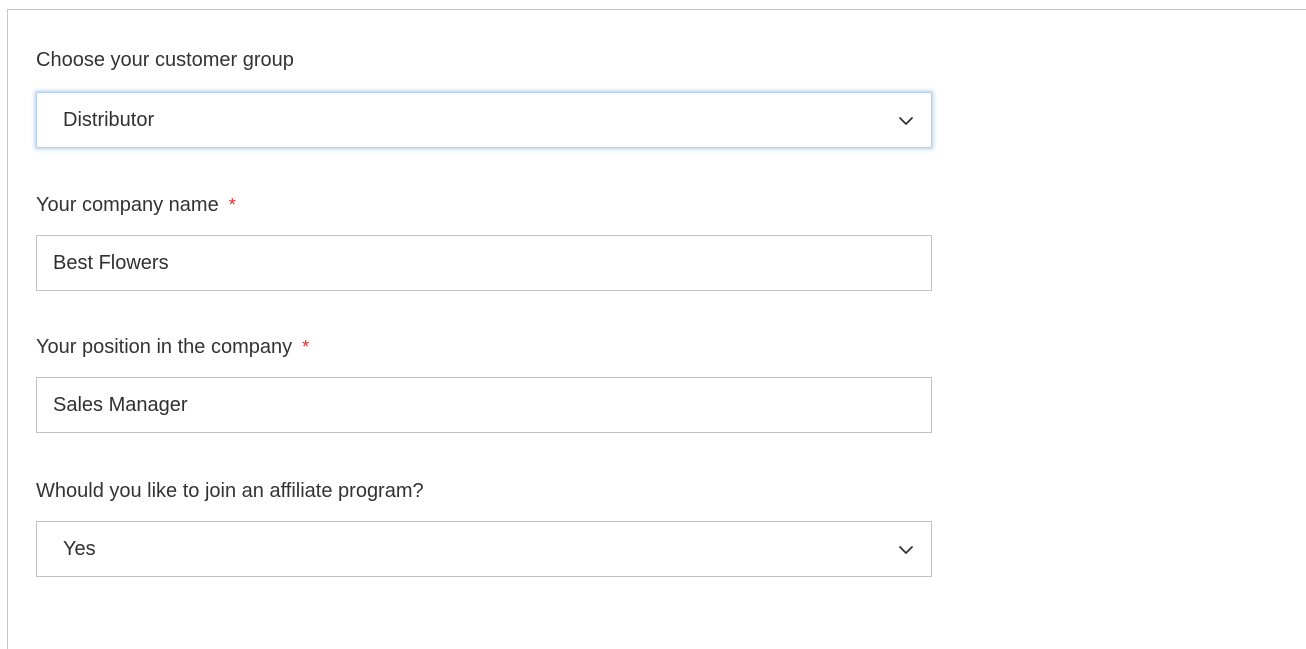 The width and height of the screenshot is (1306, 649). What do you see at coordinates (484, 263) in the screenshot?
I see `company-name-input: Best Flowers` at bounding box center [484, 263].